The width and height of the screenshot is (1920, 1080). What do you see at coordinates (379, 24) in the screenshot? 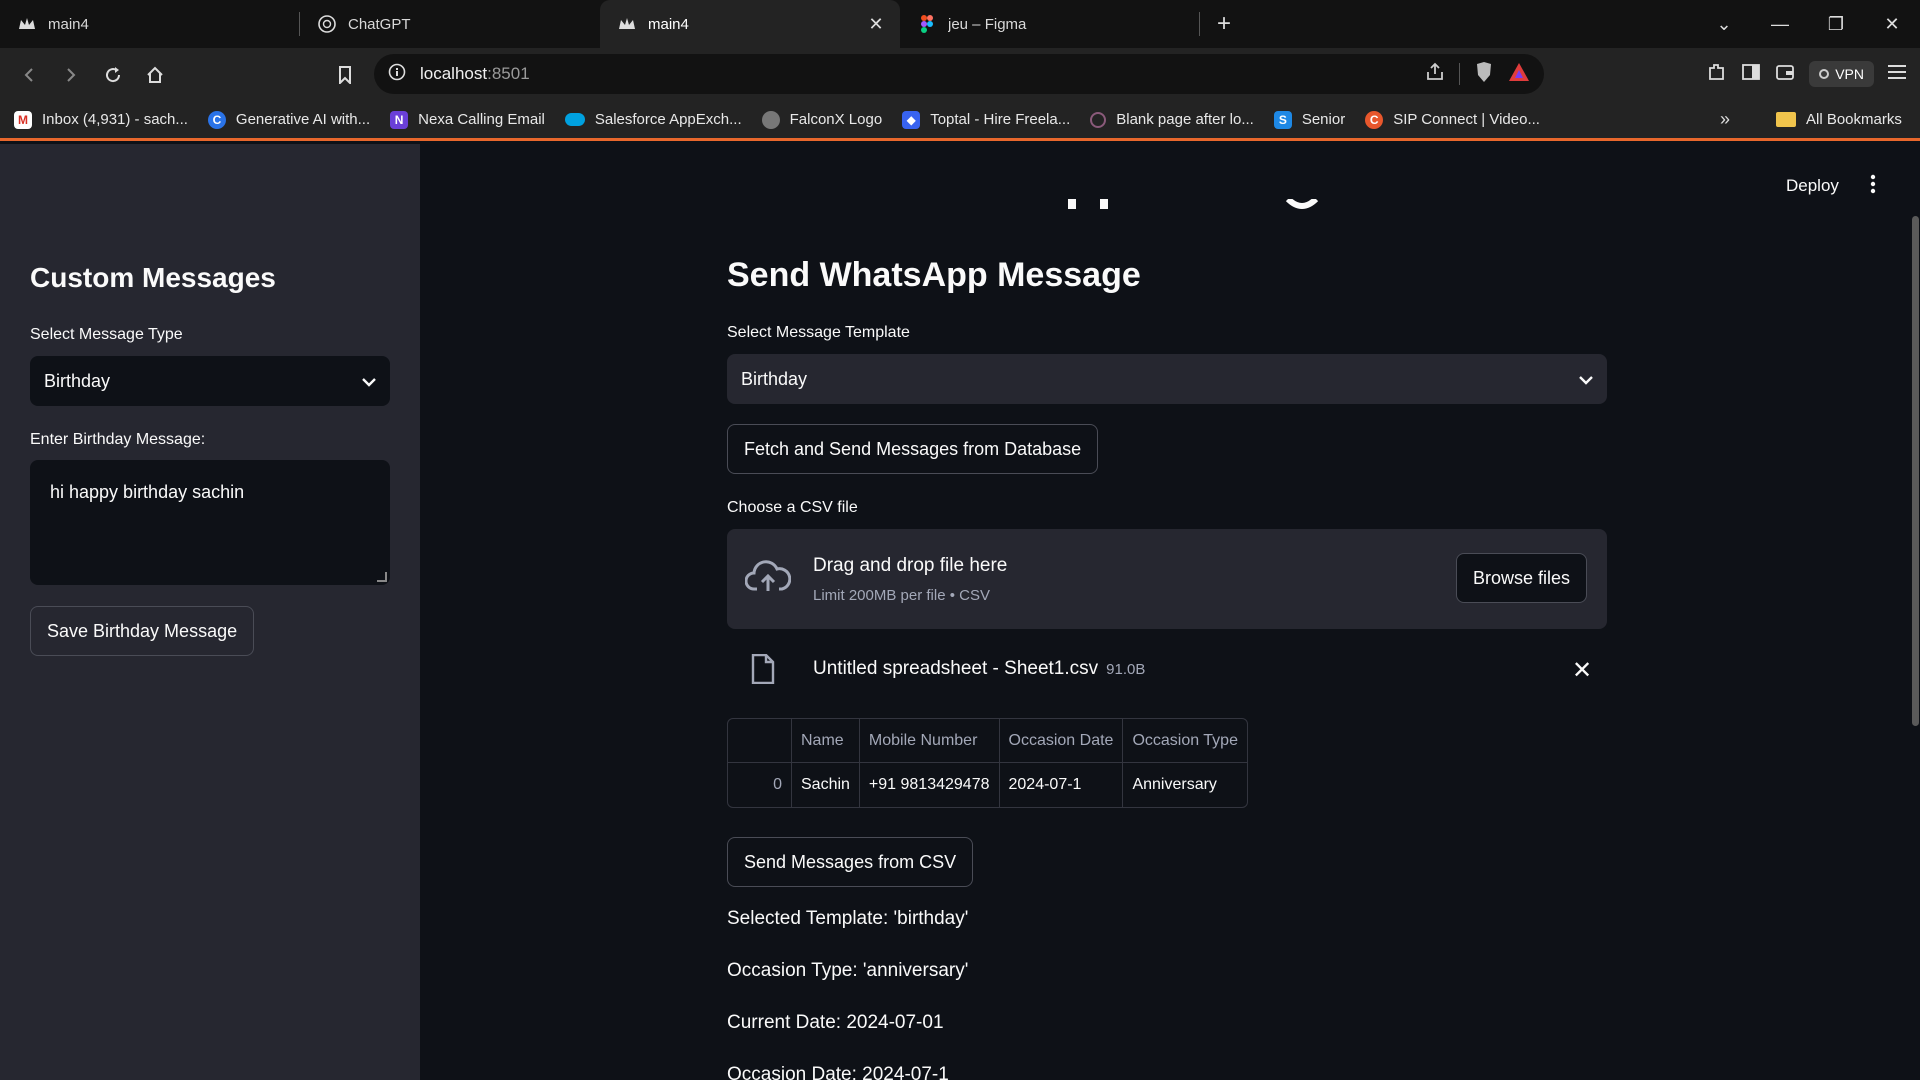
I see `tab-title: ChatGPT` at bounding box center [379, 24].